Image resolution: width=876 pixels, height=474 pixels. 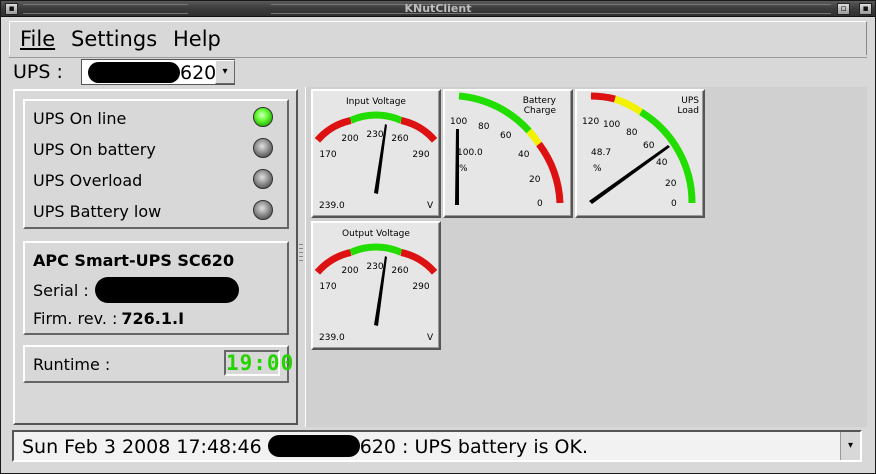 What do you see at coordinates (463, 169) in the screenshot?
I see `battery-charge-unit: %` at bounding box center [463, 169].